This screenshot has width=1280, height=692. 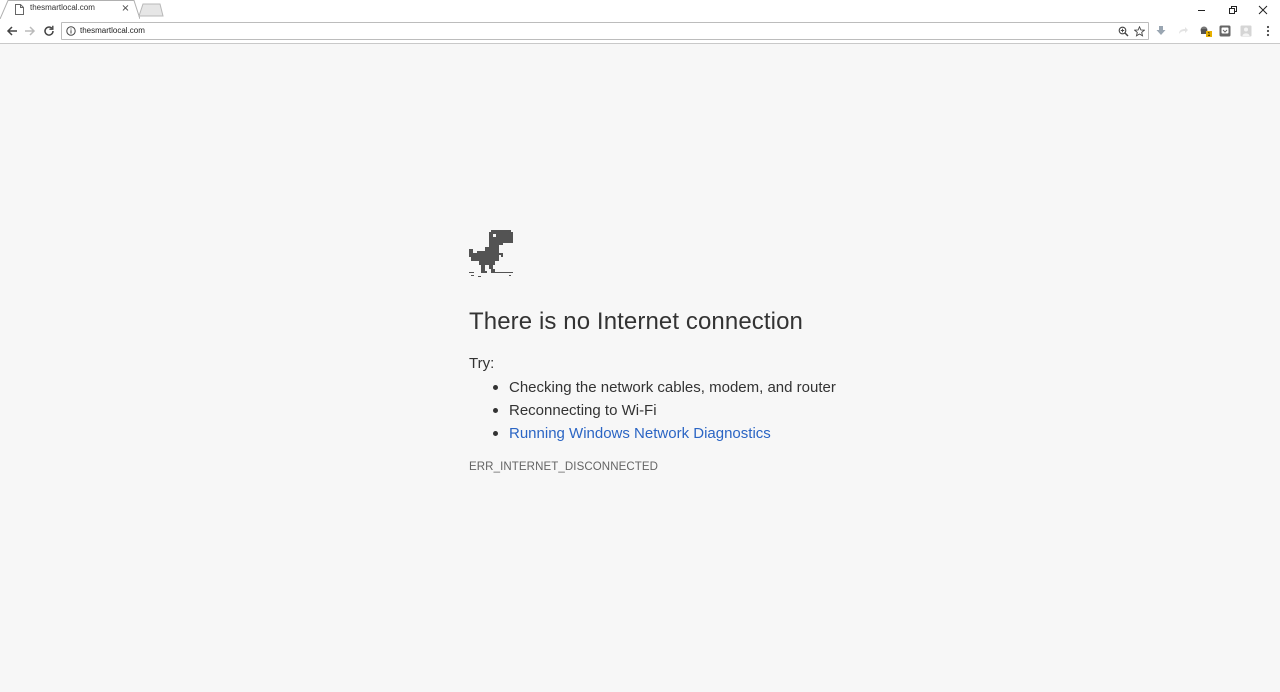 I want to click on pocket-extension-button, so click(x=1225, y=31).